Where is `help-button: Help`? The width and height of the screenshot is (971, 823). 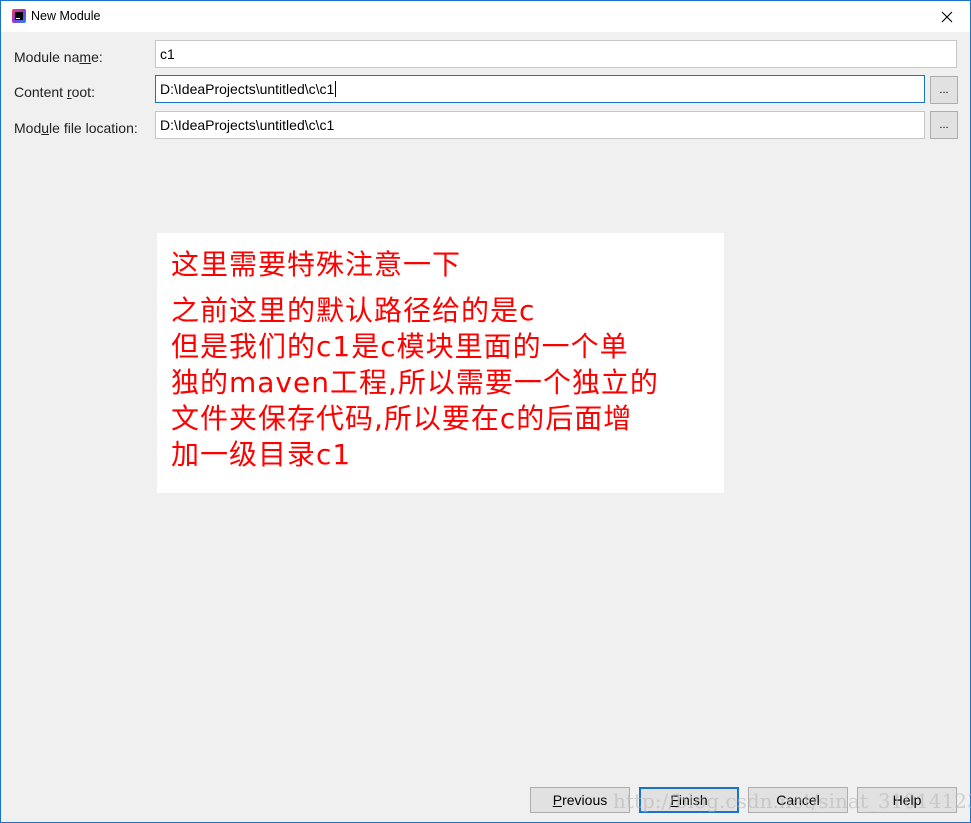
help-button: Help is located at coordinates (907, 800).